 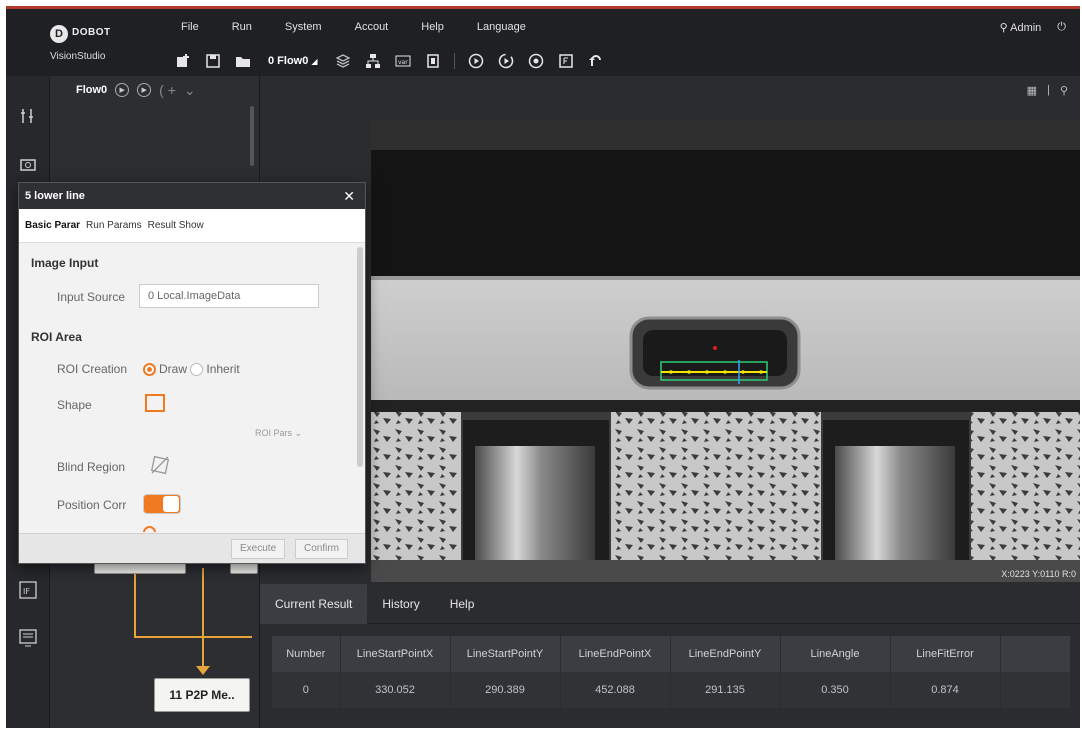 What do you see at coordinates (258, 549) in the screenshot?
I see `execute-button: Execute` at bounding box center [258, 549].